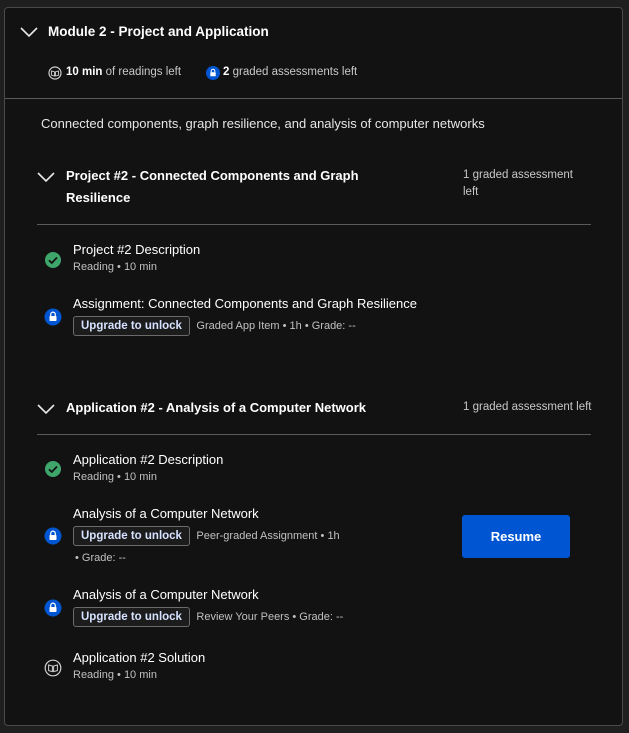  Describe the element at coordinates (55, 73) in the screenshot. I see `reading-icon` at that location.